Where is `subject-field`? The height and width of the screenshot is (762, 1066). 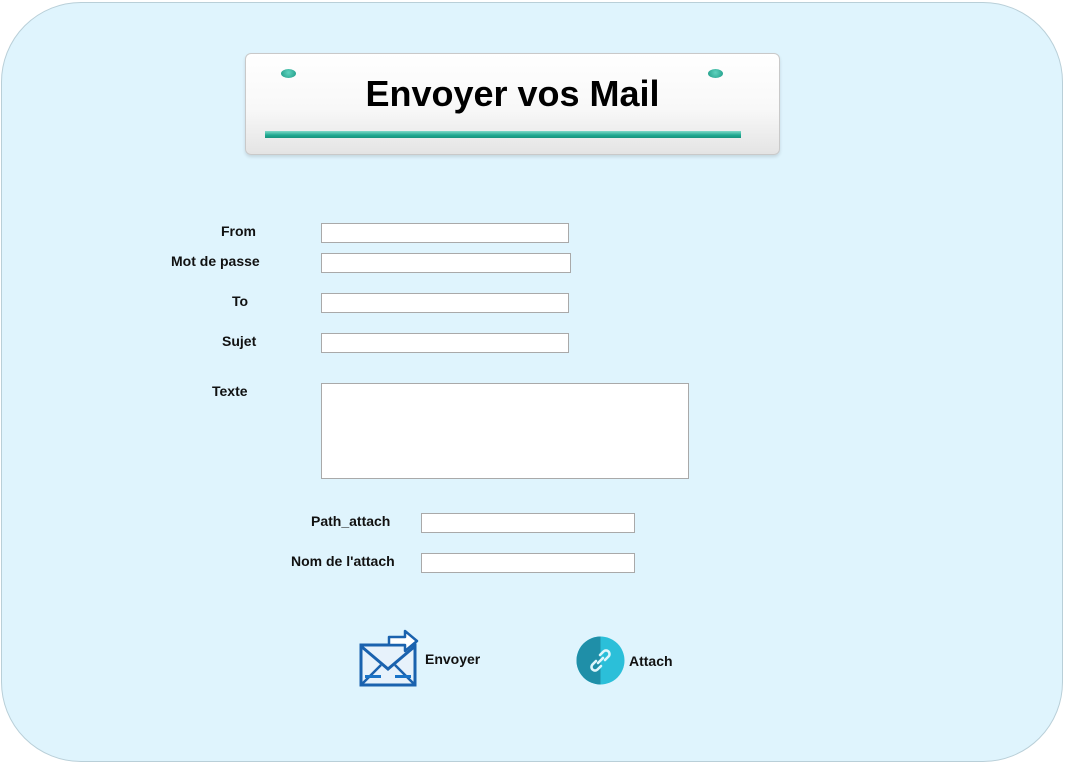
subject-field is located at coordinates (445, 343).